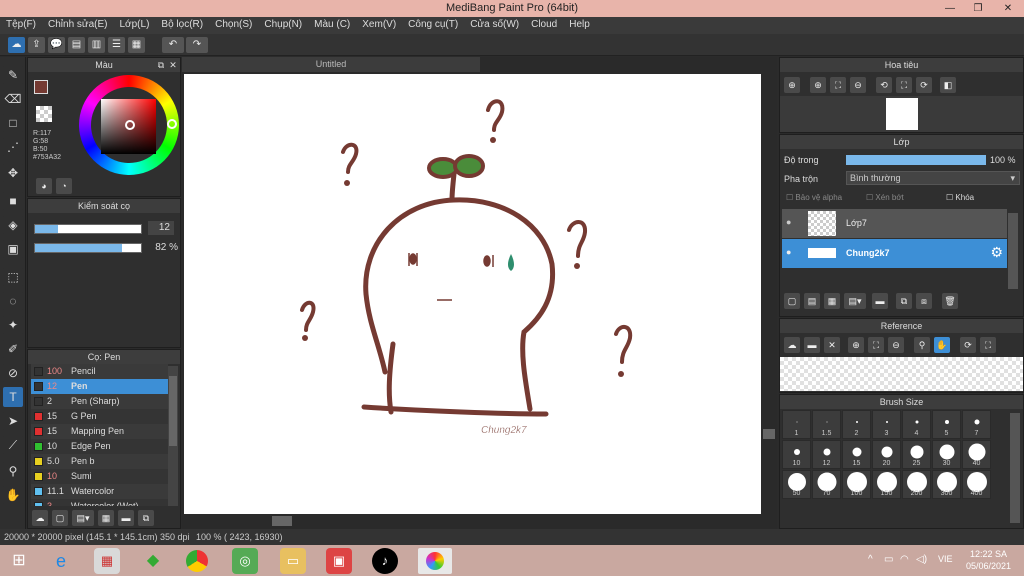 The image size is (1024, 576). Describe the element at coordinates (886, 424) in the screenshot. I see `brush-size-cell: 3` at that location.